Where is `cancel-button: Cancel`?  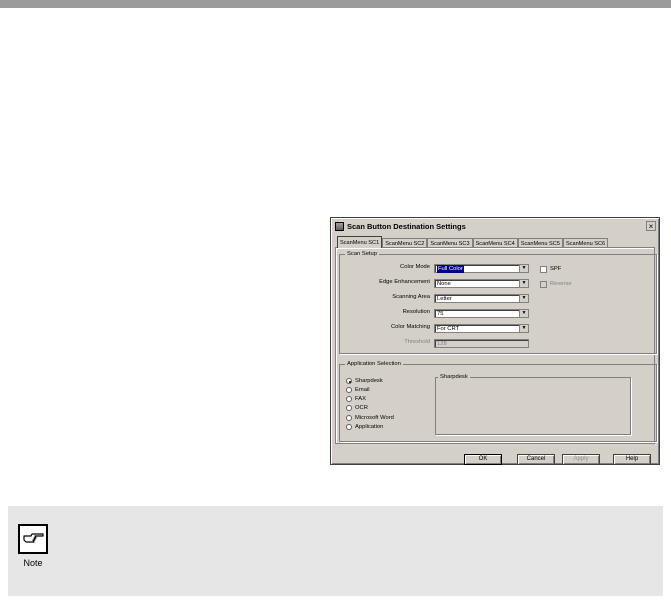
cancel-button: Cancel is located at coordinates (536, 459).